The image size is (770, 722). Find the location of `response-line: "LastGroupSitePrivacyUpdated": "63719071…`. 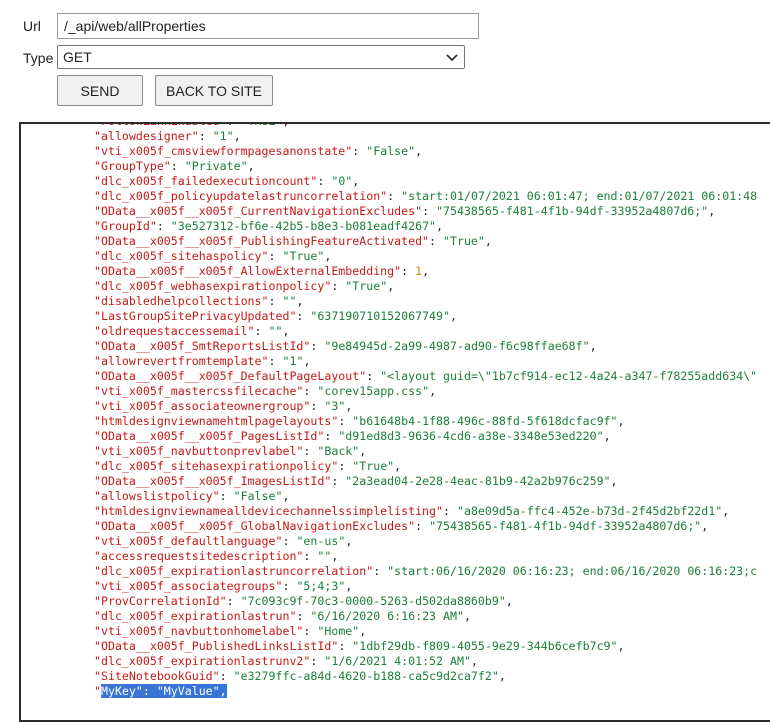

response-line: "LastGroupSitePrivacyUpdated": "63719071… is located at coordinates (395, 316).